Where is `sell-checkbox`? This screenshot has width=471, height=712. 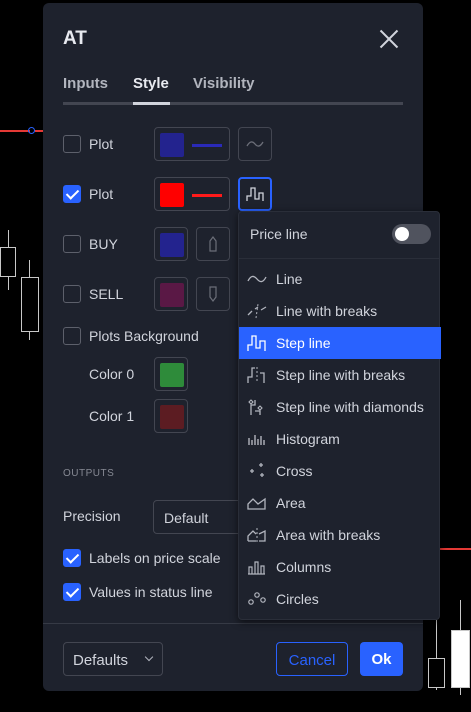 sell-checkbox is located at coordinates (72, 294).